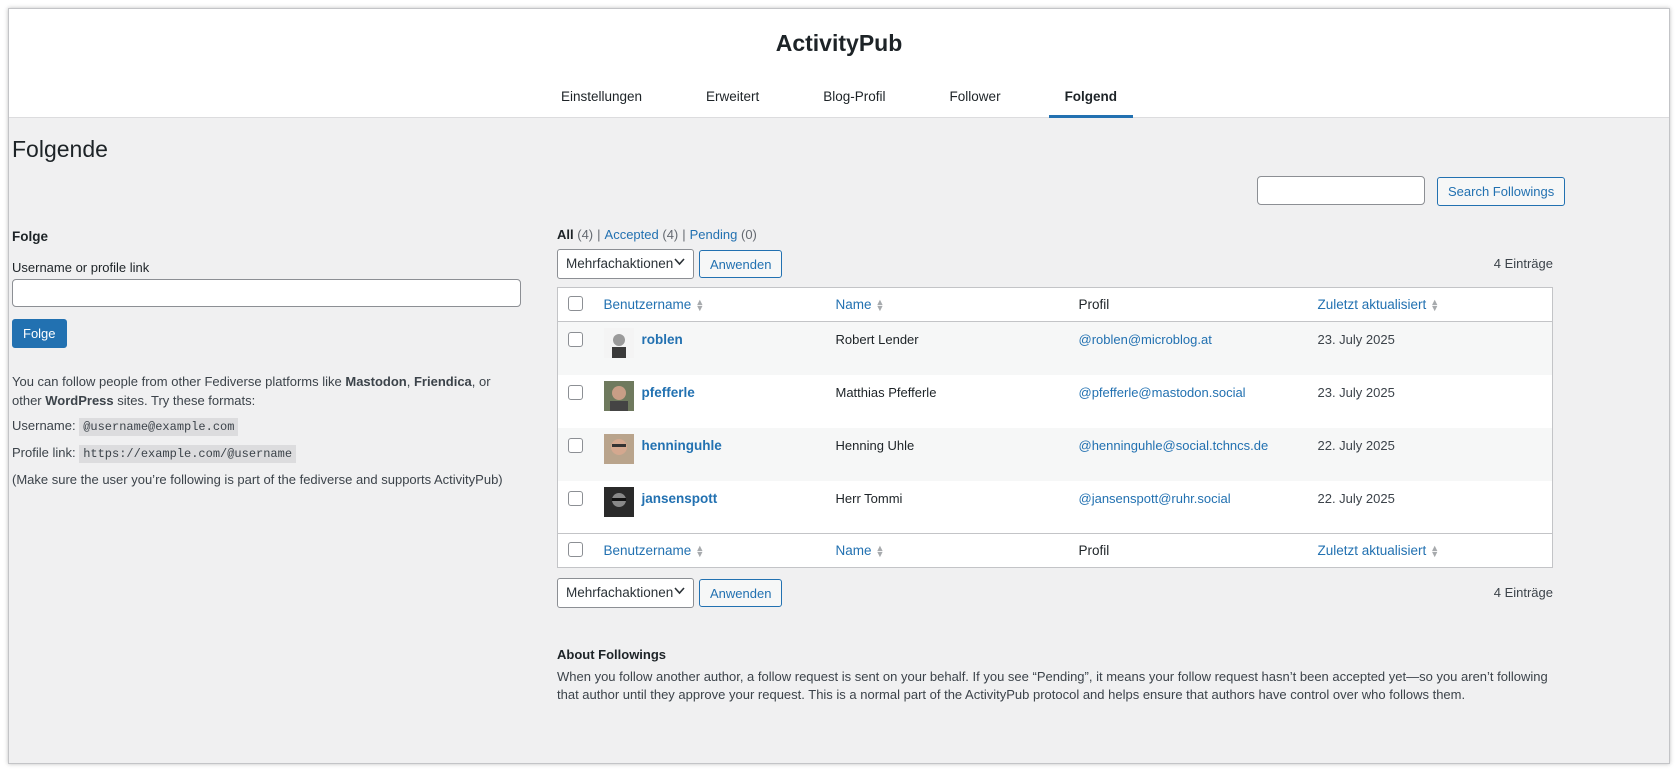  What do you see at coordinates (949, 454) in the screenshot?
I see `name-cell: Henning Uhle` at bounding box center [949, 454].